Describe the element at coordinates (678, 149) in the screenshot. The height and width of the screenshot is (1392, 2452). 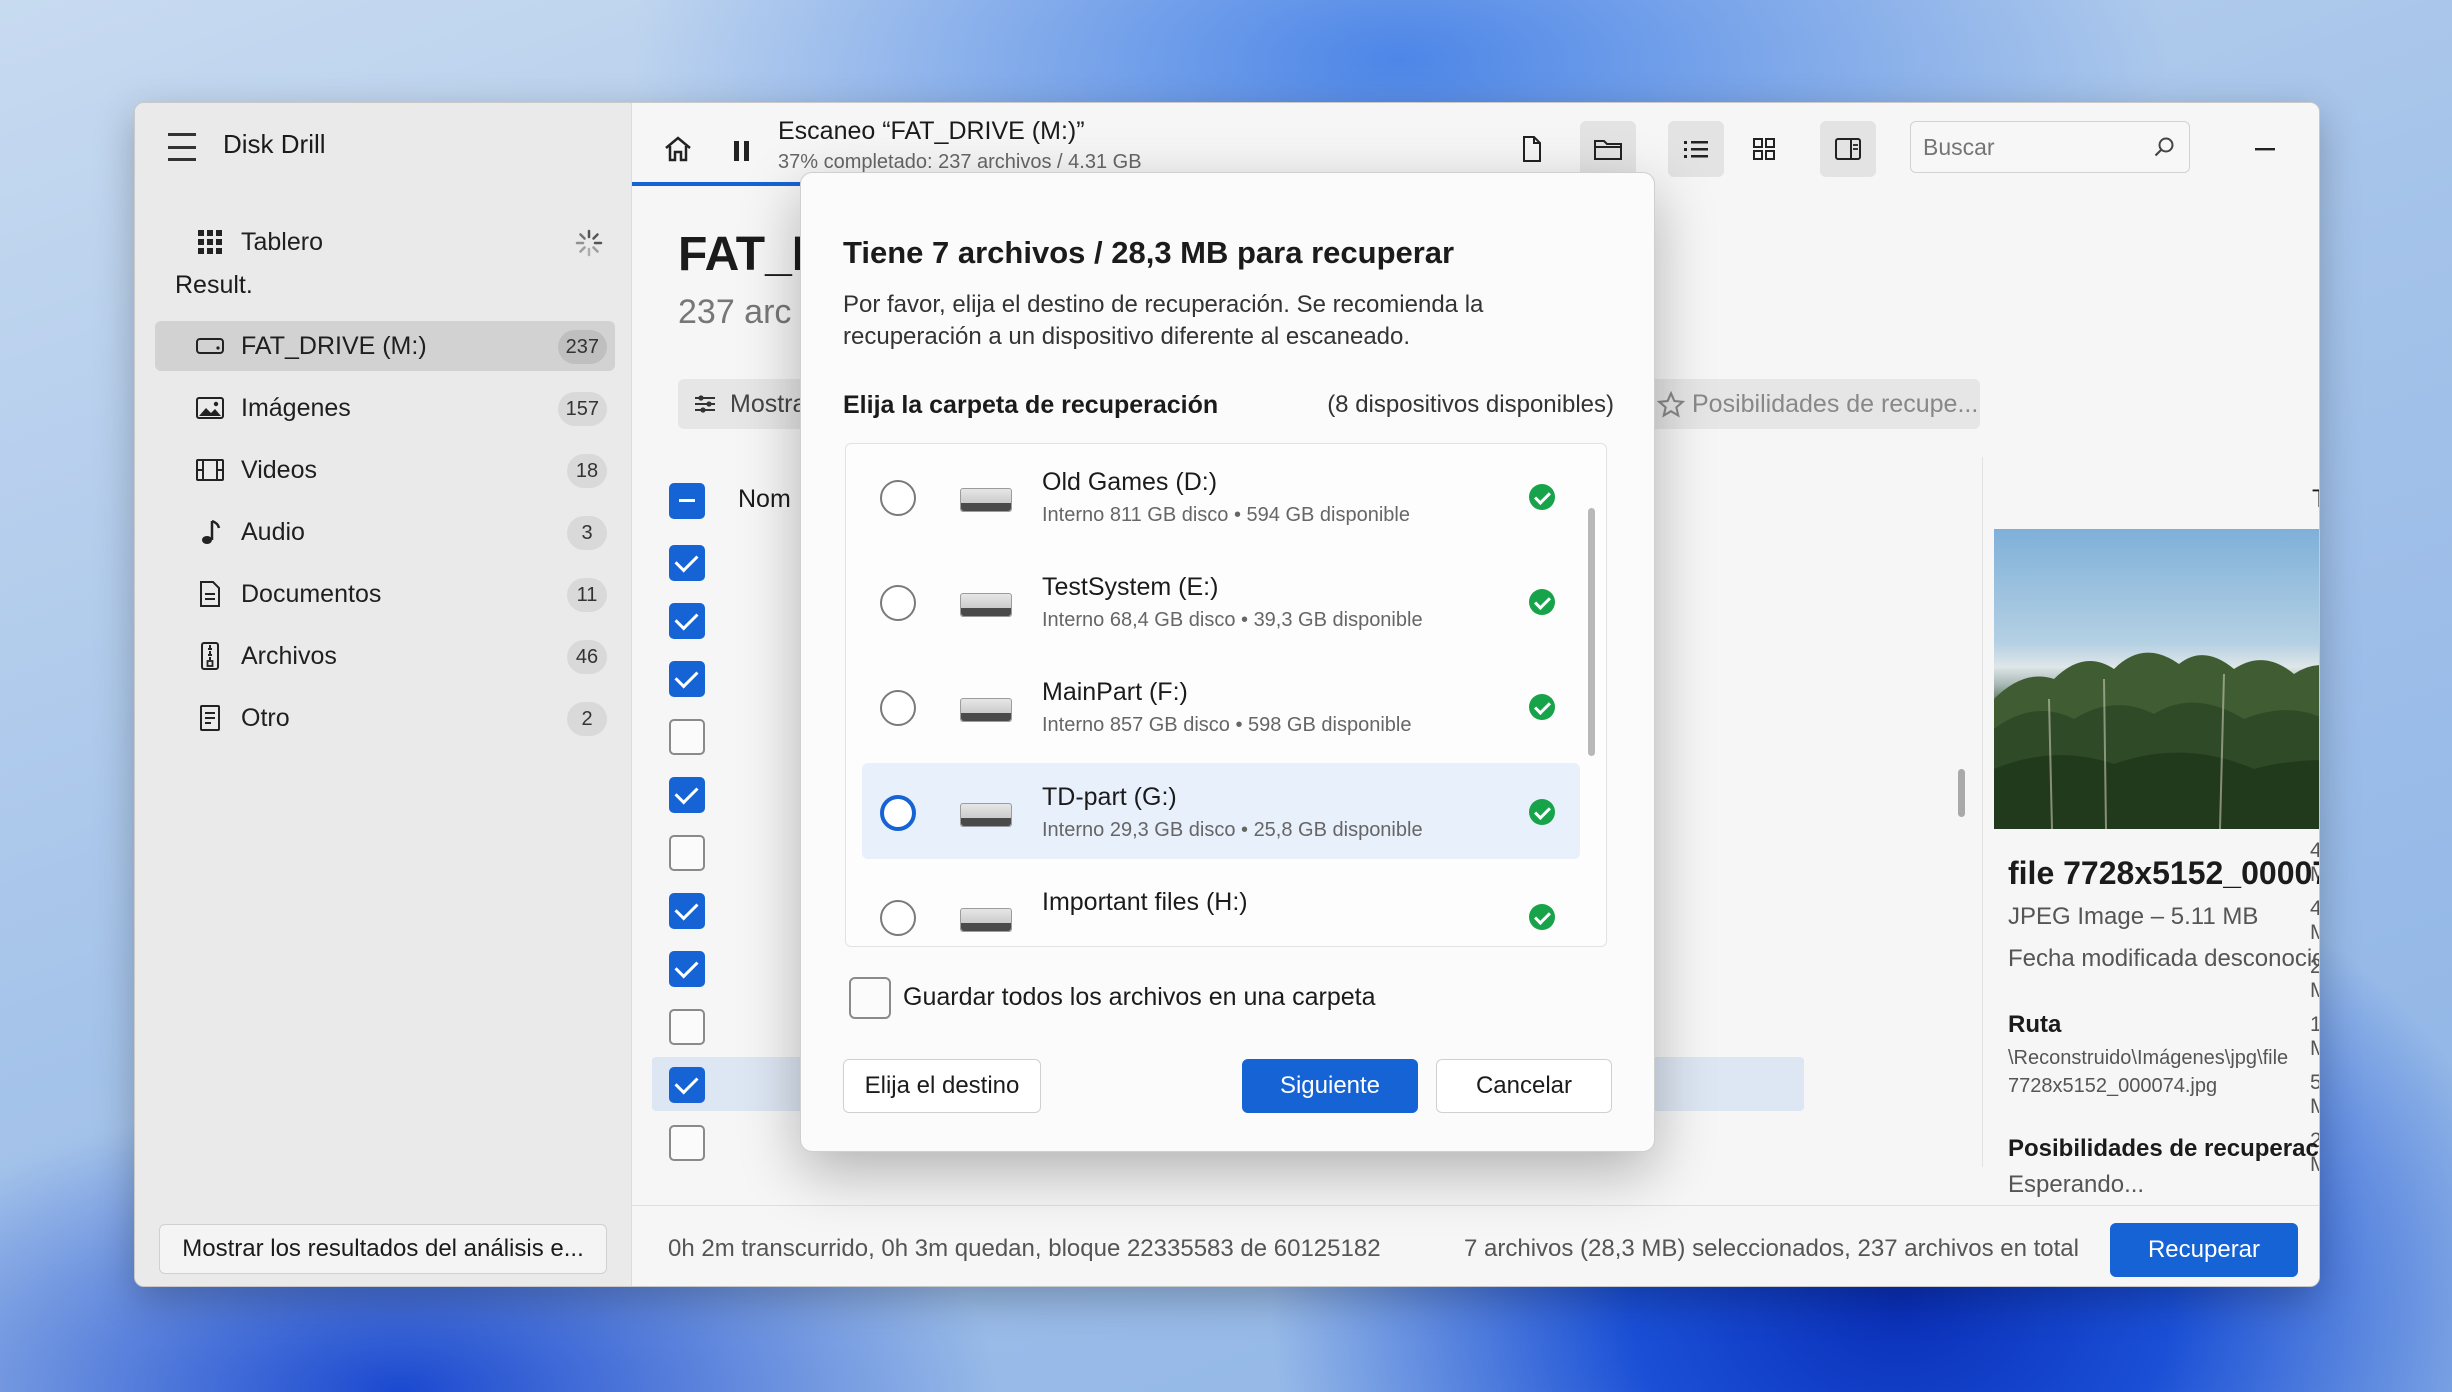
I see `home-icon` at that location.